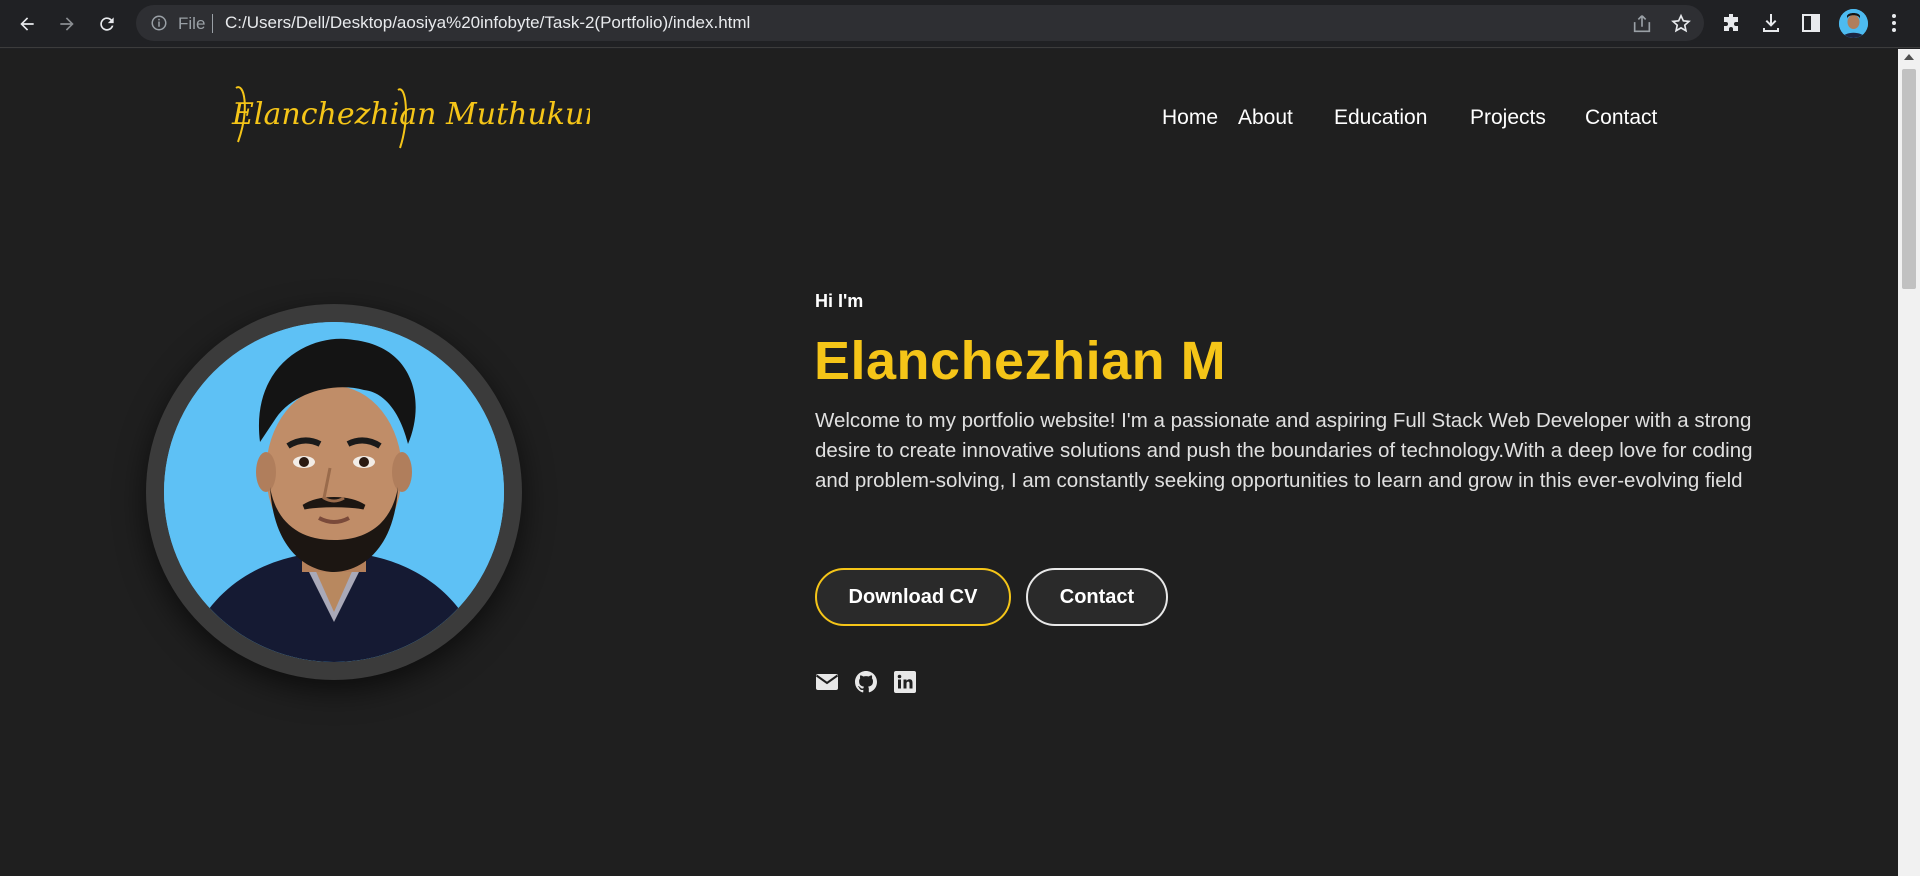 The width and height of the screenshot is (1920, 876). I want to click on extensions-icon, so click(1732, 23).